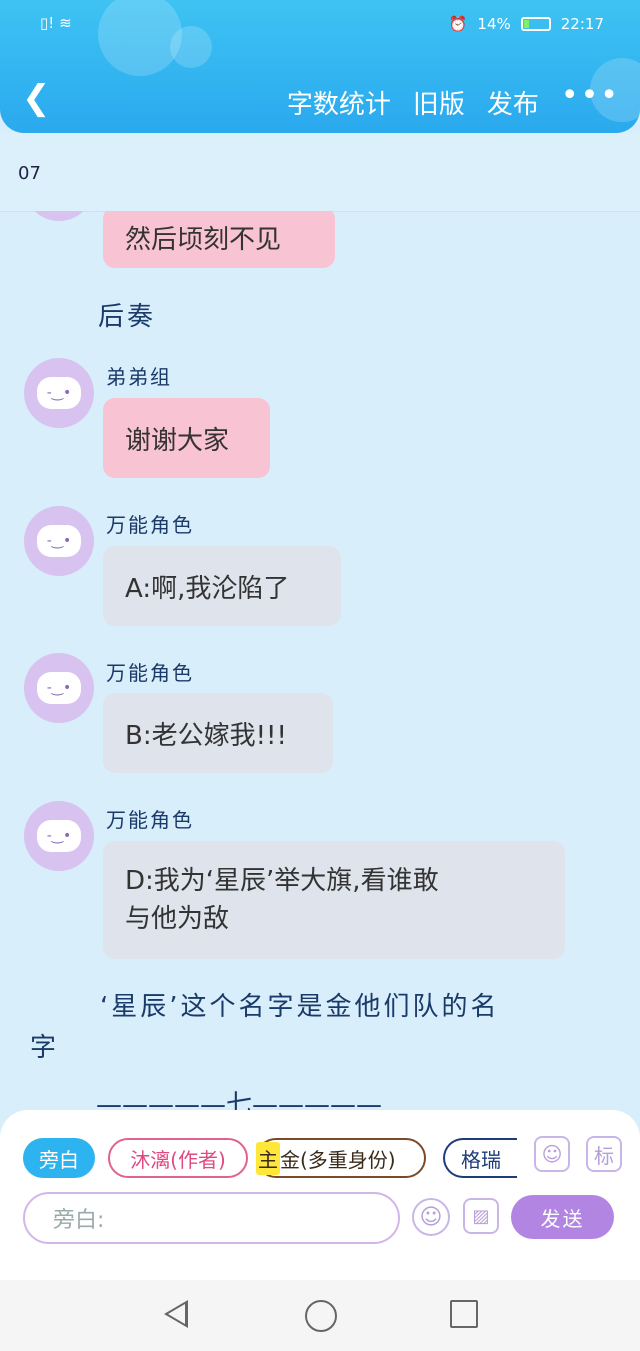 The height and width of the screenshot is (1351, 640). What do you see at coordinates (494, 24) in the screenshot?
I see `battery-percent: 14%` at bounding box center [494, 24].